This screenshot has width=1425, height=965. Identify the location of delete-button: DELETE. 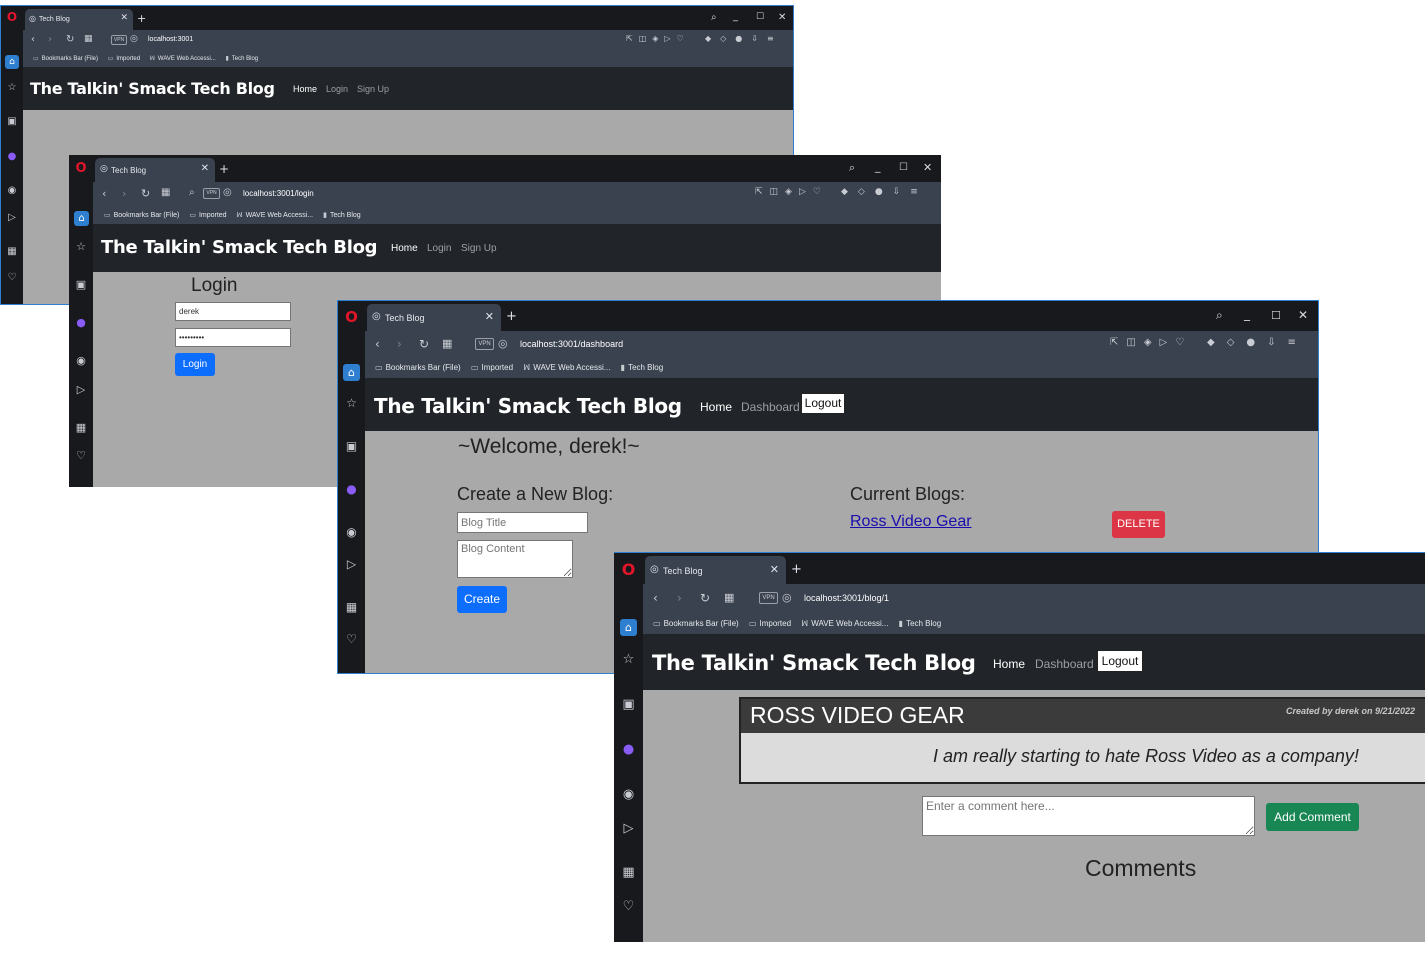
(1138, 524).